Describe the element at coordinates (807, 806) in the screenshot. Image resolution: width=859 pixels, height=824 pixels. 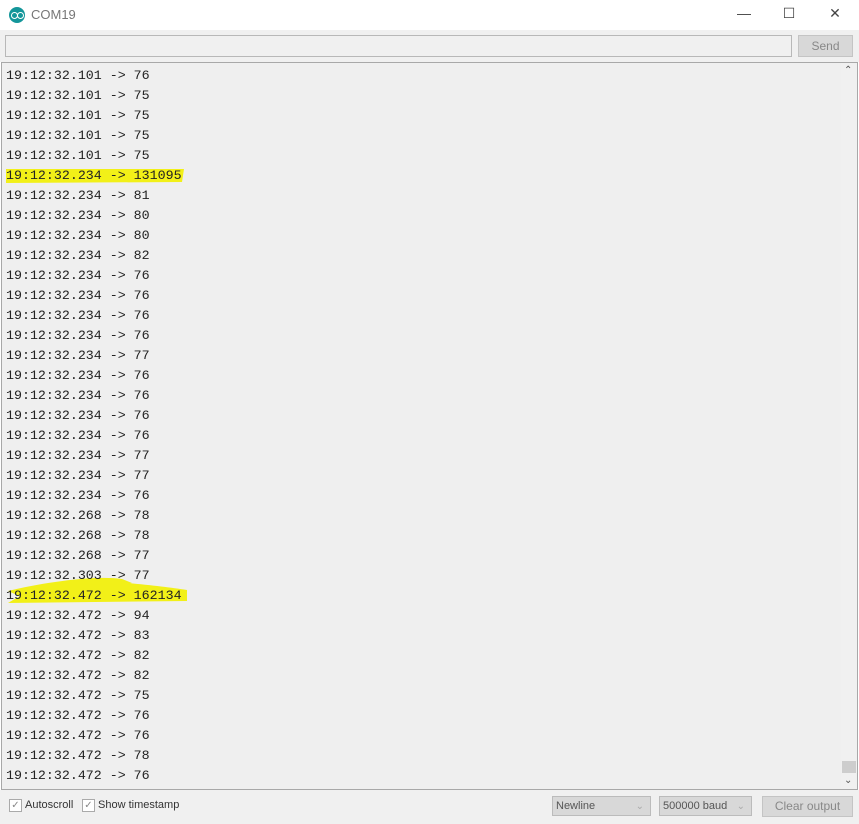
I see `clear-output-button: Clear output` at that location.